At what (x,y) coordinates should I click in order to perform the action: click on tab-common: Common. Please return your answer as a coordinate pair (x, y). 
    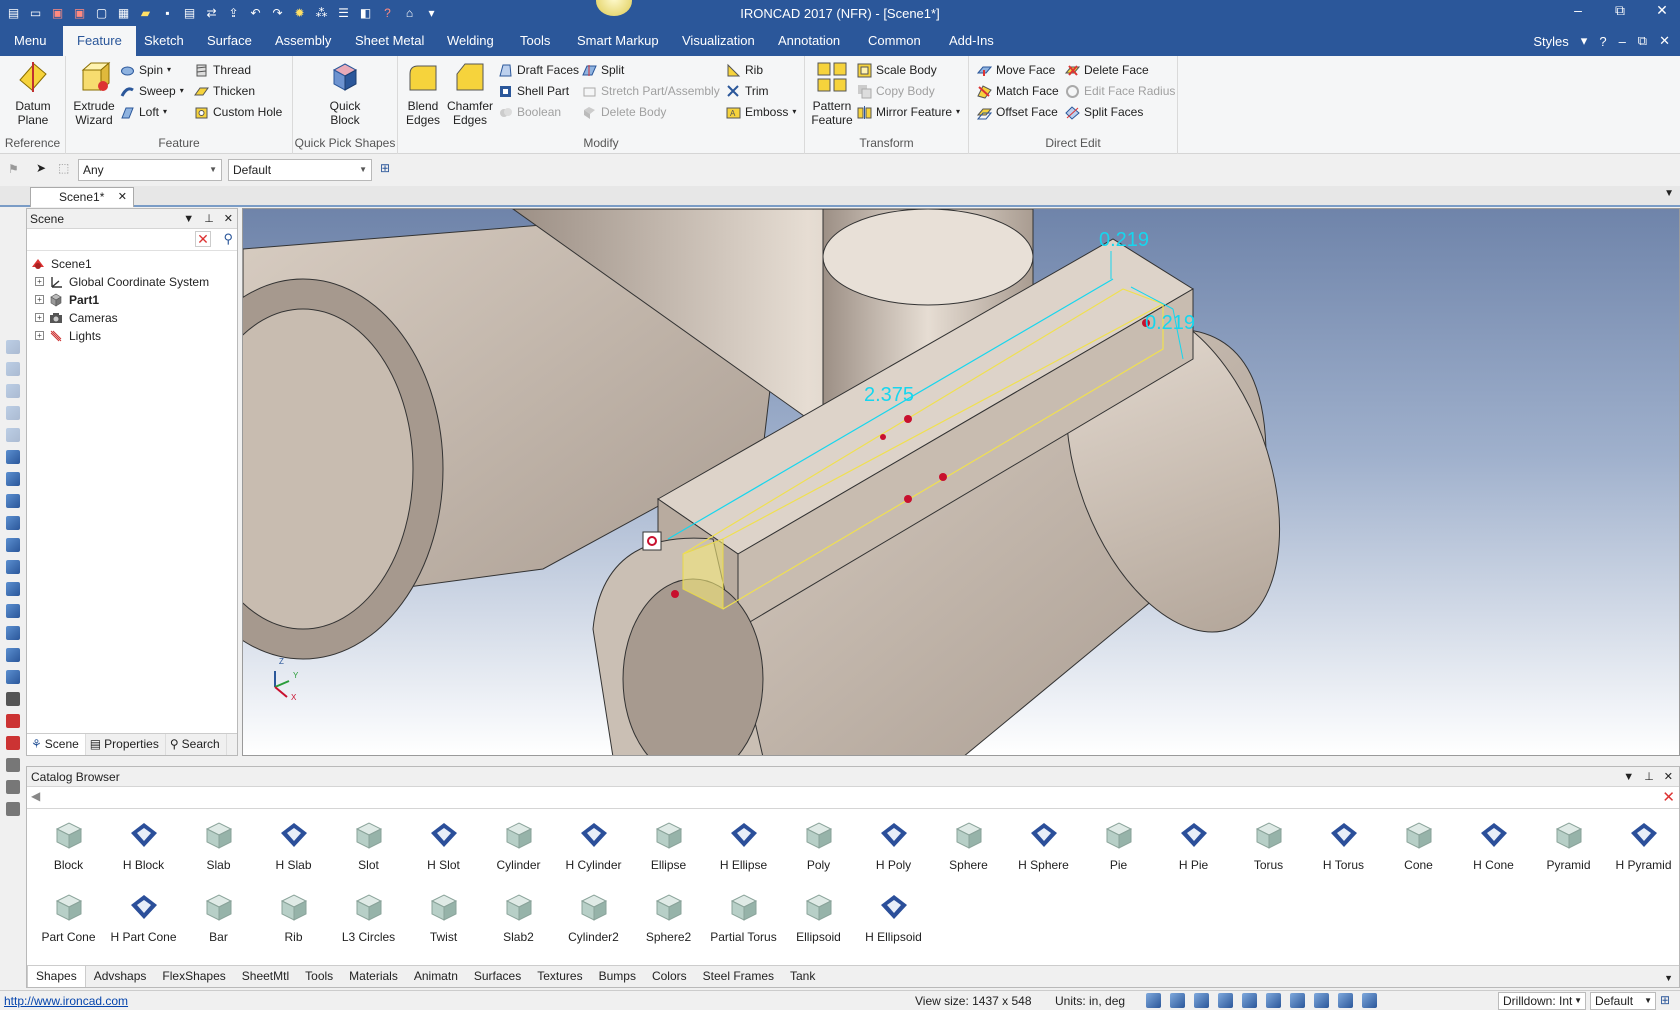
    Looking at the image, I should click on (894, 41).